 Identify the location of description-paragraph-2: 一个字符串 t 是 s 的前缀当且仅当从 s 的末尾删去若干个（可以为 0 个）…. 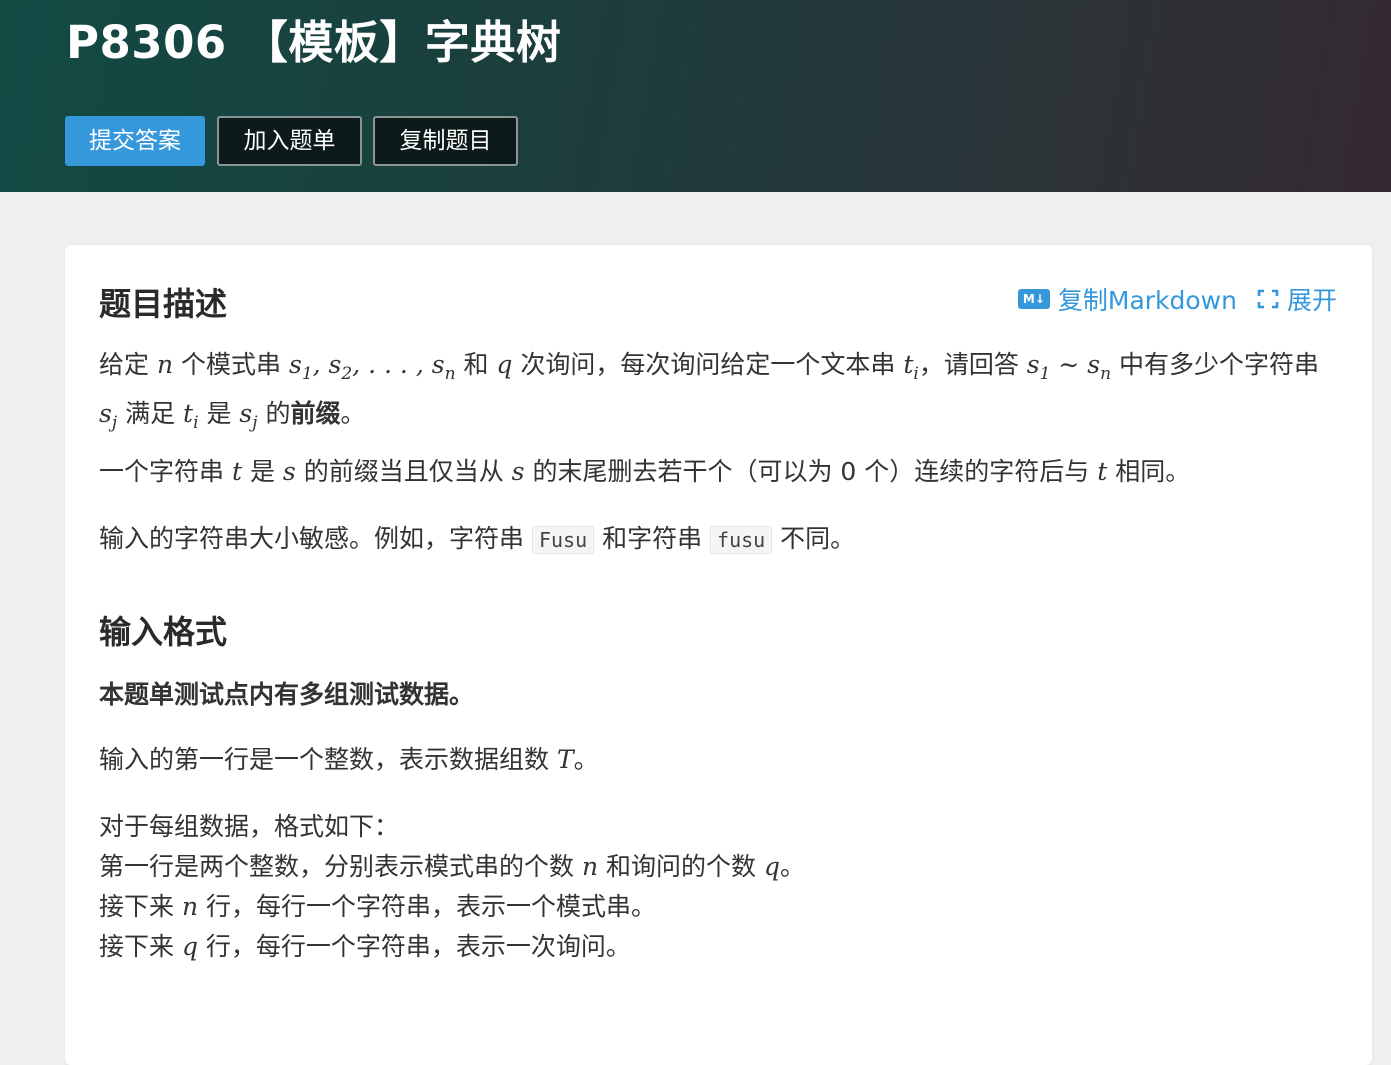
(645, 471).